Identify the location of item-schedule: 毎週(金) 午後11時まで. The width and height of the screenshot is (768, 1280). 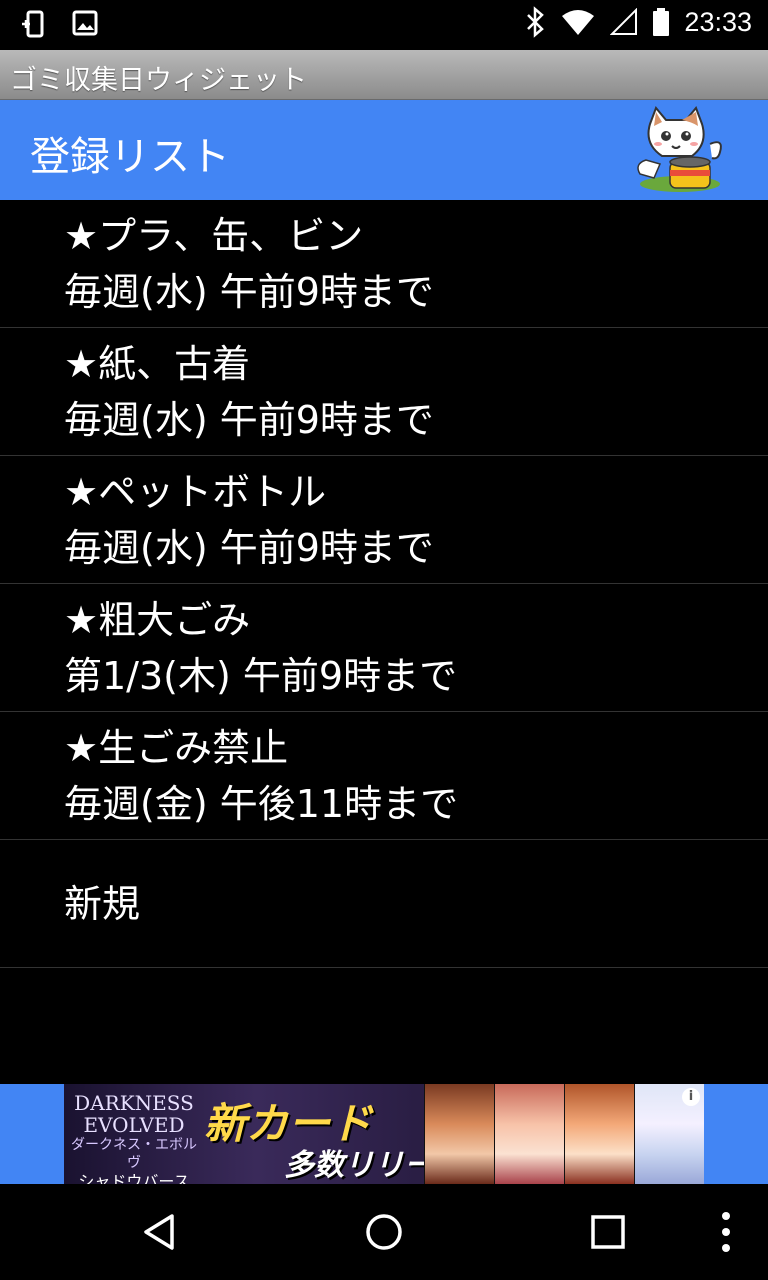
(261, 803).